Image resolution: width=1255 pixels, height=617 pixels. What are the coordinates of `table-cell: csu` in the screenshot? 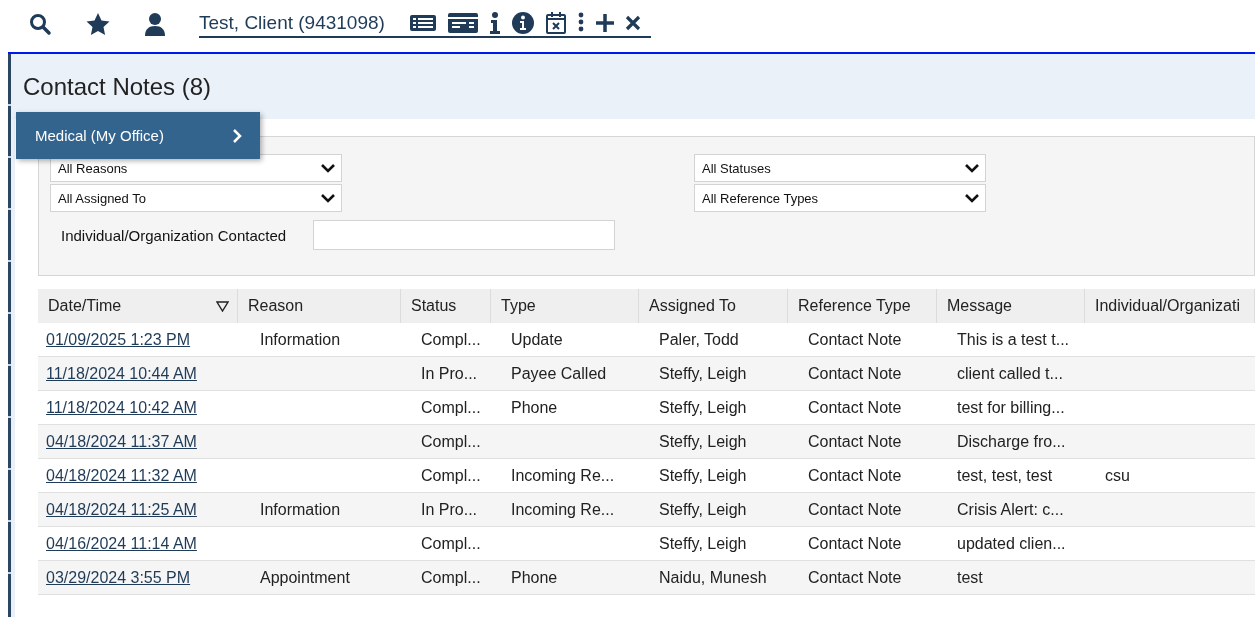 It's located at (1117, 475).